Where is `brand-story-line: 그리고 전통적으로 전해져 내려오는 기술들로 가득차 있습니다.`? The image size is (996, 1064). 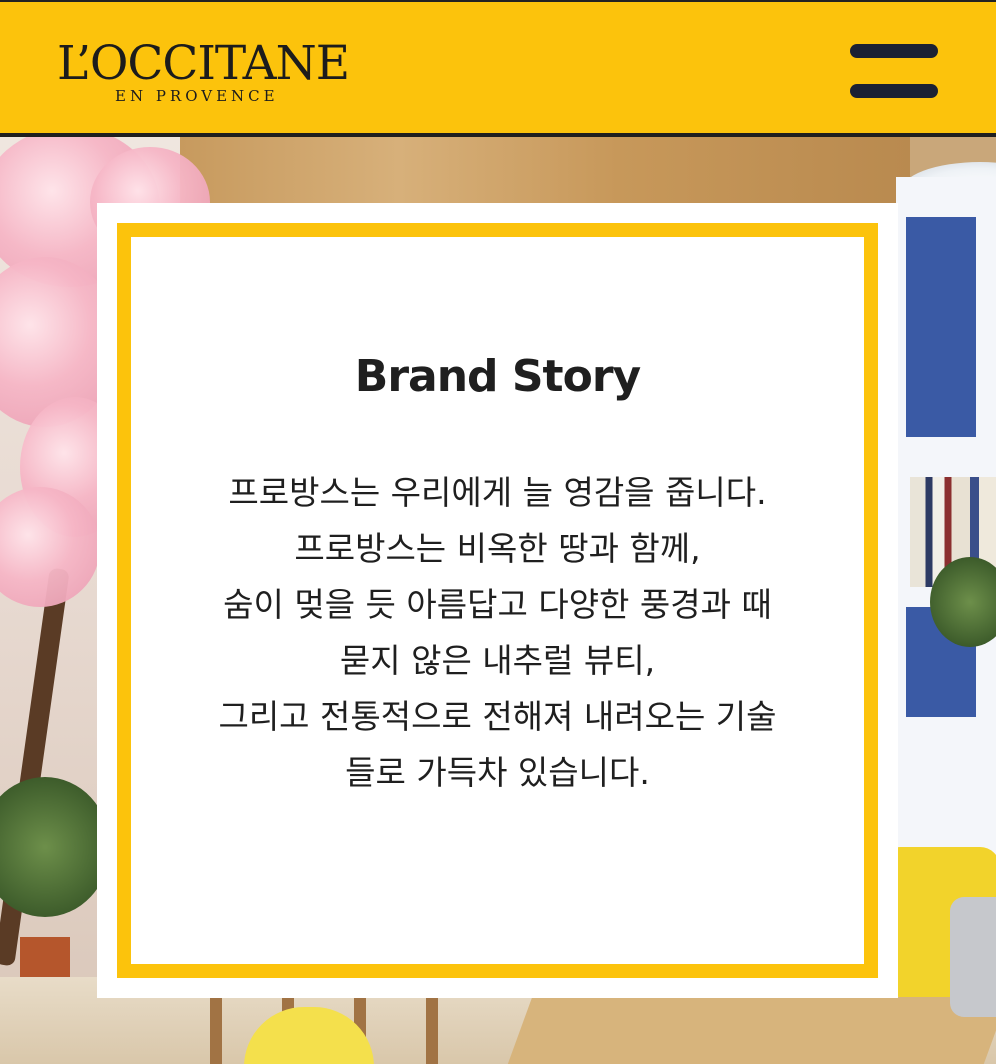 brand-story-line: 그리고 전통적으로 전해져 내려오는 기술들로 가득차 있습니다. is located at coordinates (497, 744).